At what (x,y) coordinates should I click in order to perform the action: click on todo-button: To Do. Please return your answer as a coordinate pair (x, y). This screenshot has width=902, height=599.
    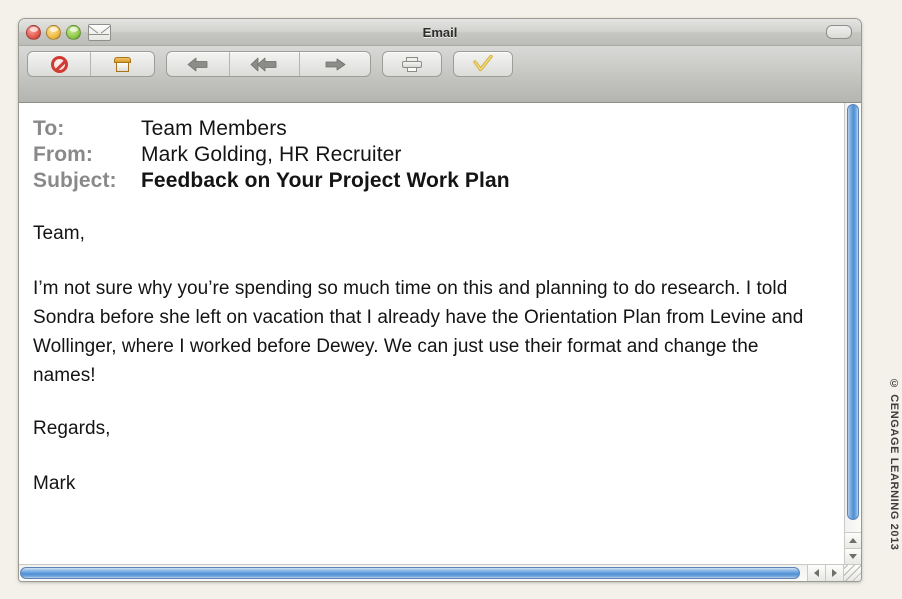
    Looking at the image, I should click on (483, 64).